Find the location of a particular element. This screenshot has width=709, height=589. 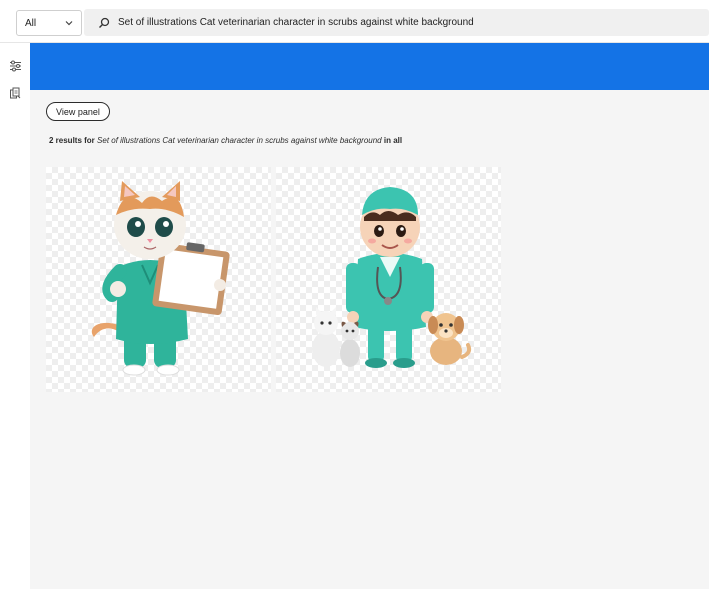

view-panel-button: View panel is located at coordinates (78, 111).